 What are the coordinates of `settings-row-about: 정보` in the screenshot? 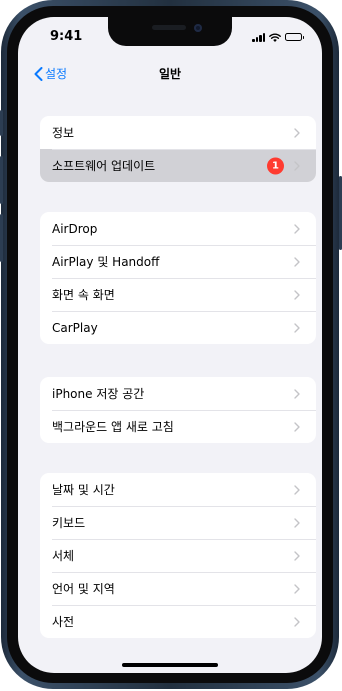 It's located at (178, 132).